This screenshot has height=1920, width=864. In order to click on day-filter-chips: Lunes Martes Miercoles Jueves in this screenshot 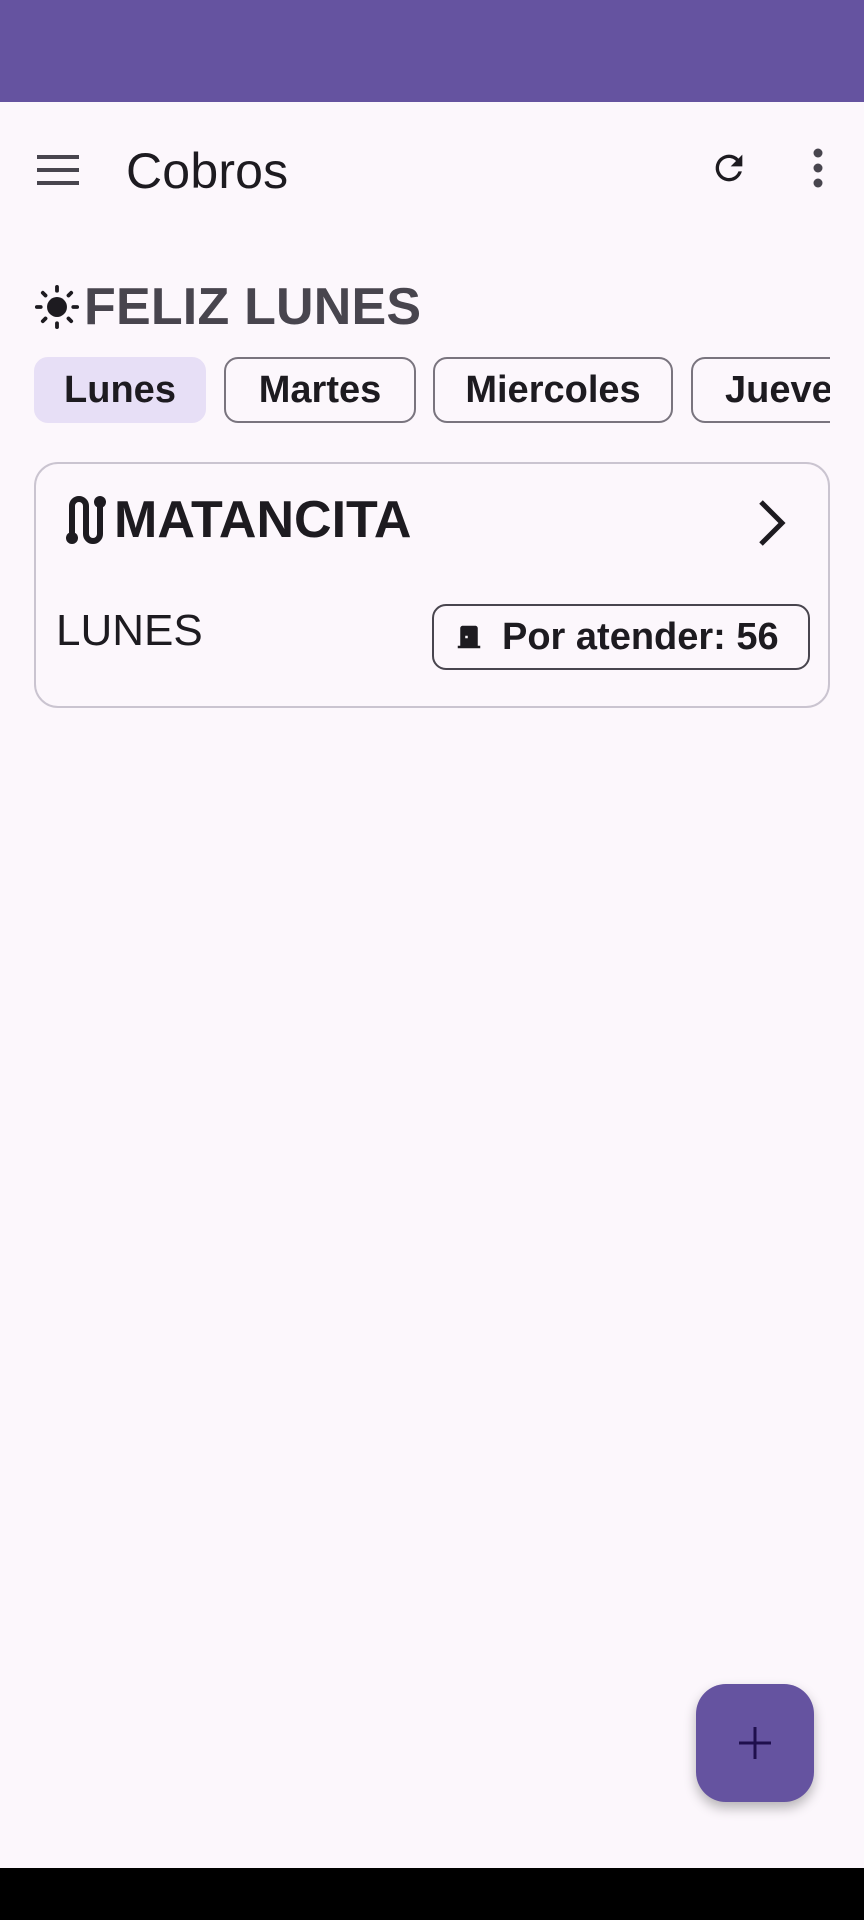, I will do `click(432, 390)`.